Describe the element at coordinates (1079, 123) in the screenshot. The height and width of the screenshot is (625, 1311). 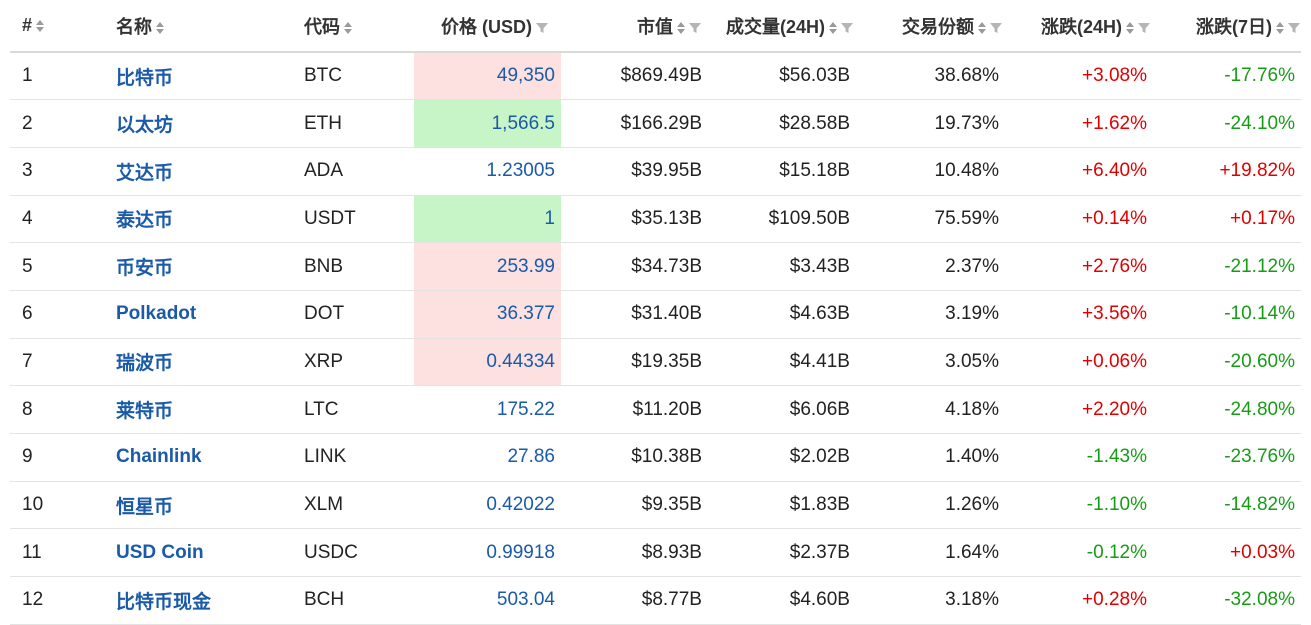
I see `change-24h-cell: +1.62%` at that location.